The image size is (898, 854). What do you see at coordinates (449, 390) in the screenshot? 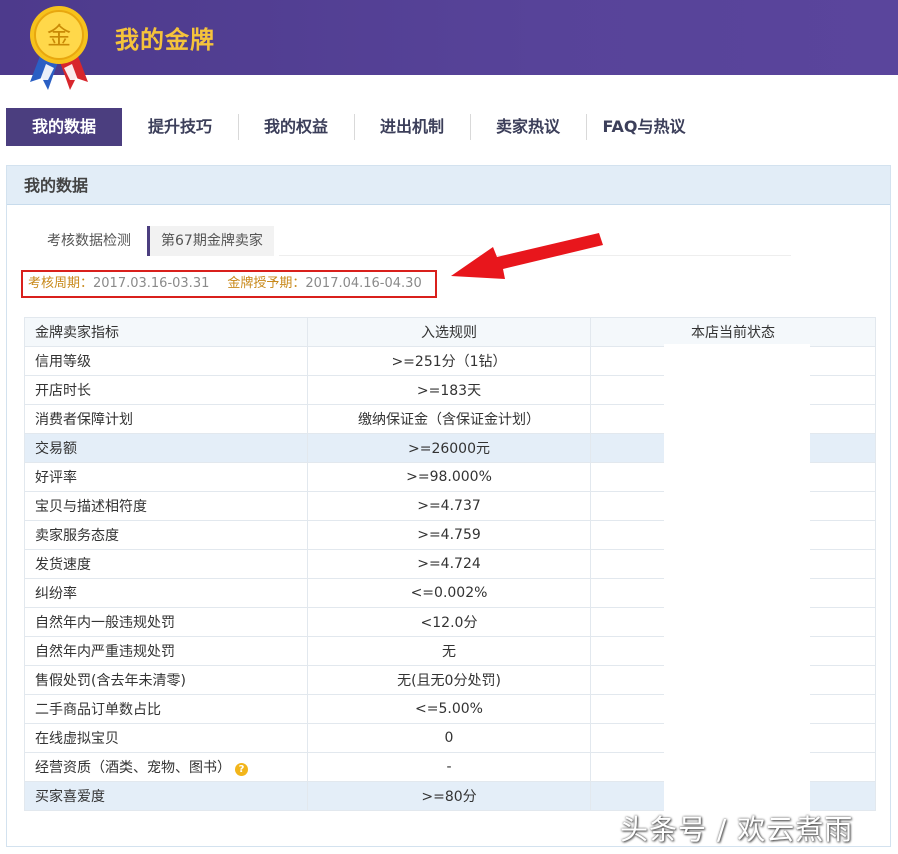
I see `rule-cell: >=183天` at bounding box center [449, 390].